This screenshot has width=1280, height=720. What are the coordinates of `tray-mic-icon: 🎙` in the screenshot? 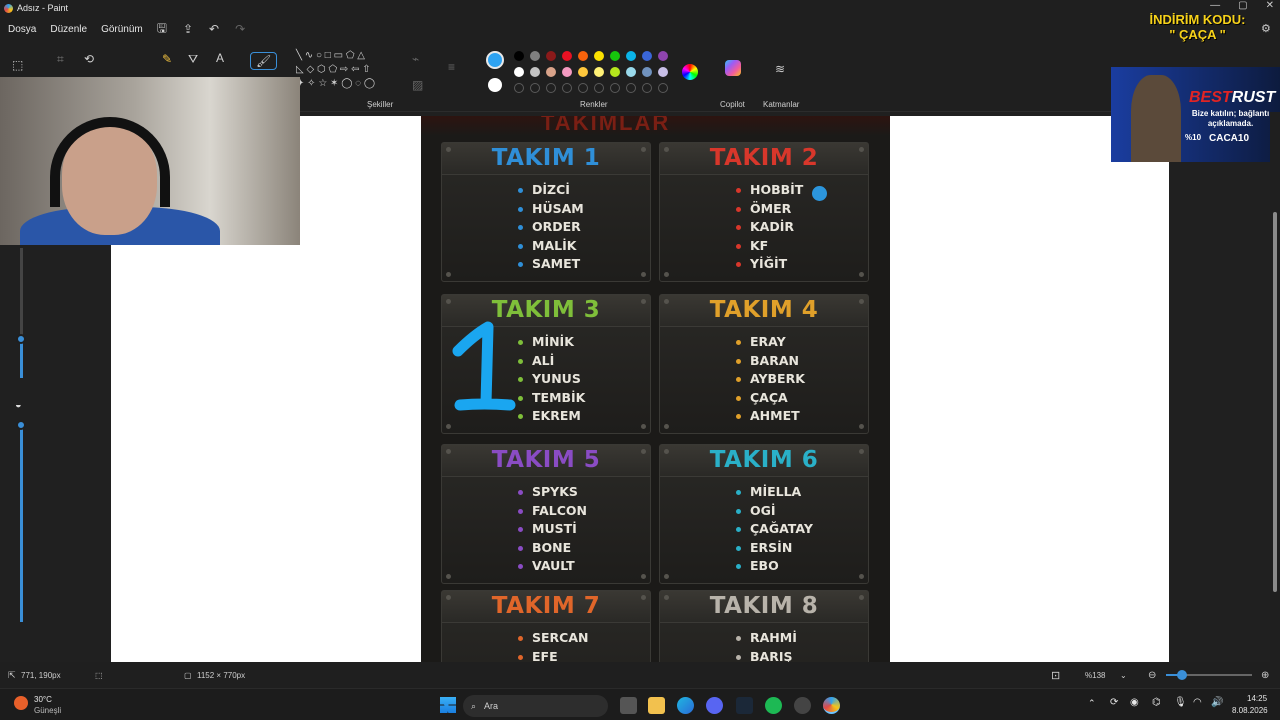 It's located at (1180, 702).